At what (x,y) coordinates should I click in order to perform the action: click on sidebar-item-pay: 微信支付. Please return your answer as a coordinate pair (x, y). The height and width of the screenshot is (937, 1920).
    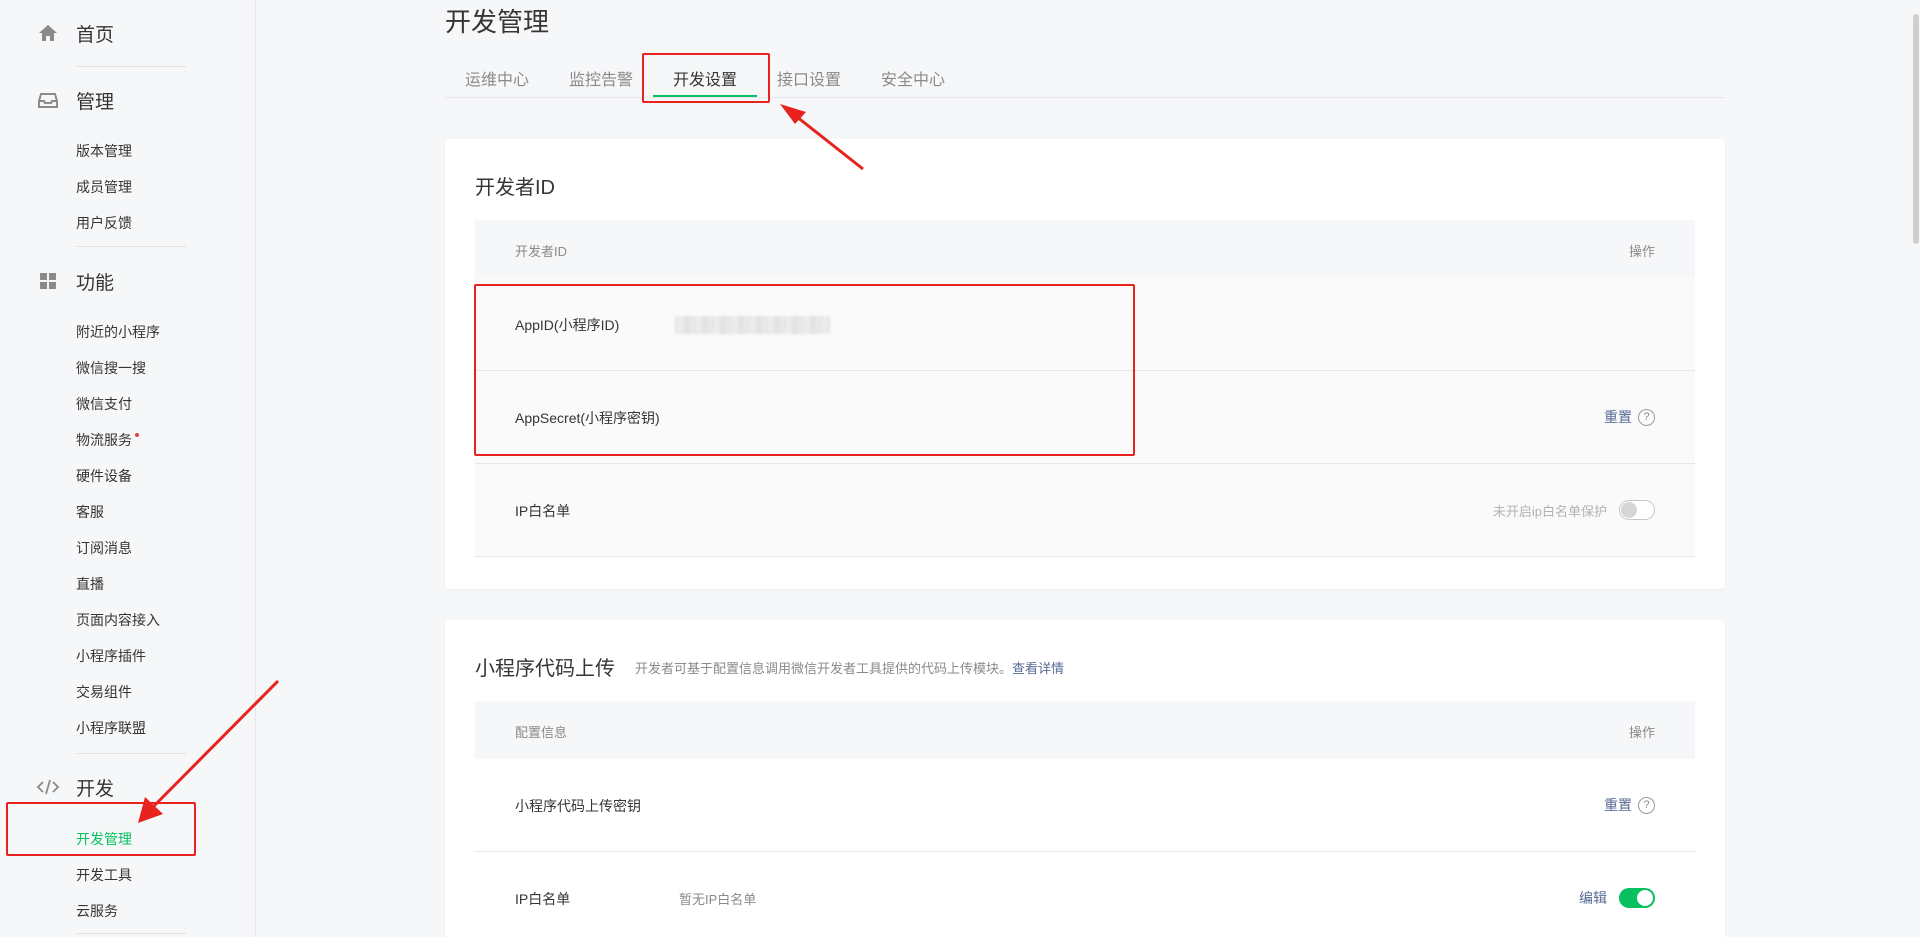
    Looking at the image, I should click on (104, 404).